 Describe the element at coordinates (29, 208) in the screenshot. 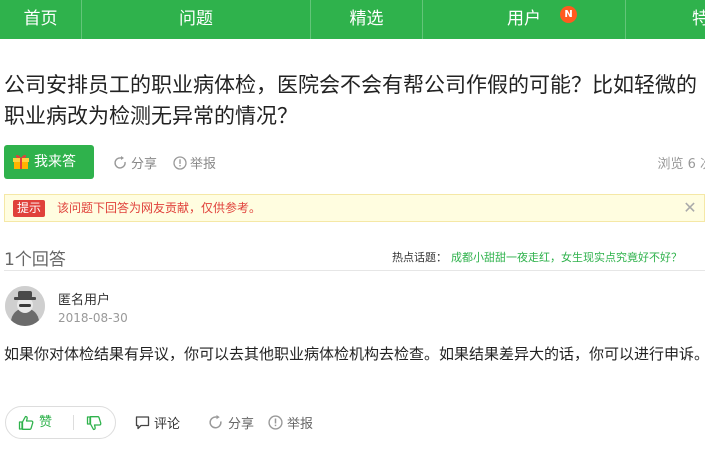

I see `tip-tag: 提示` at that location.